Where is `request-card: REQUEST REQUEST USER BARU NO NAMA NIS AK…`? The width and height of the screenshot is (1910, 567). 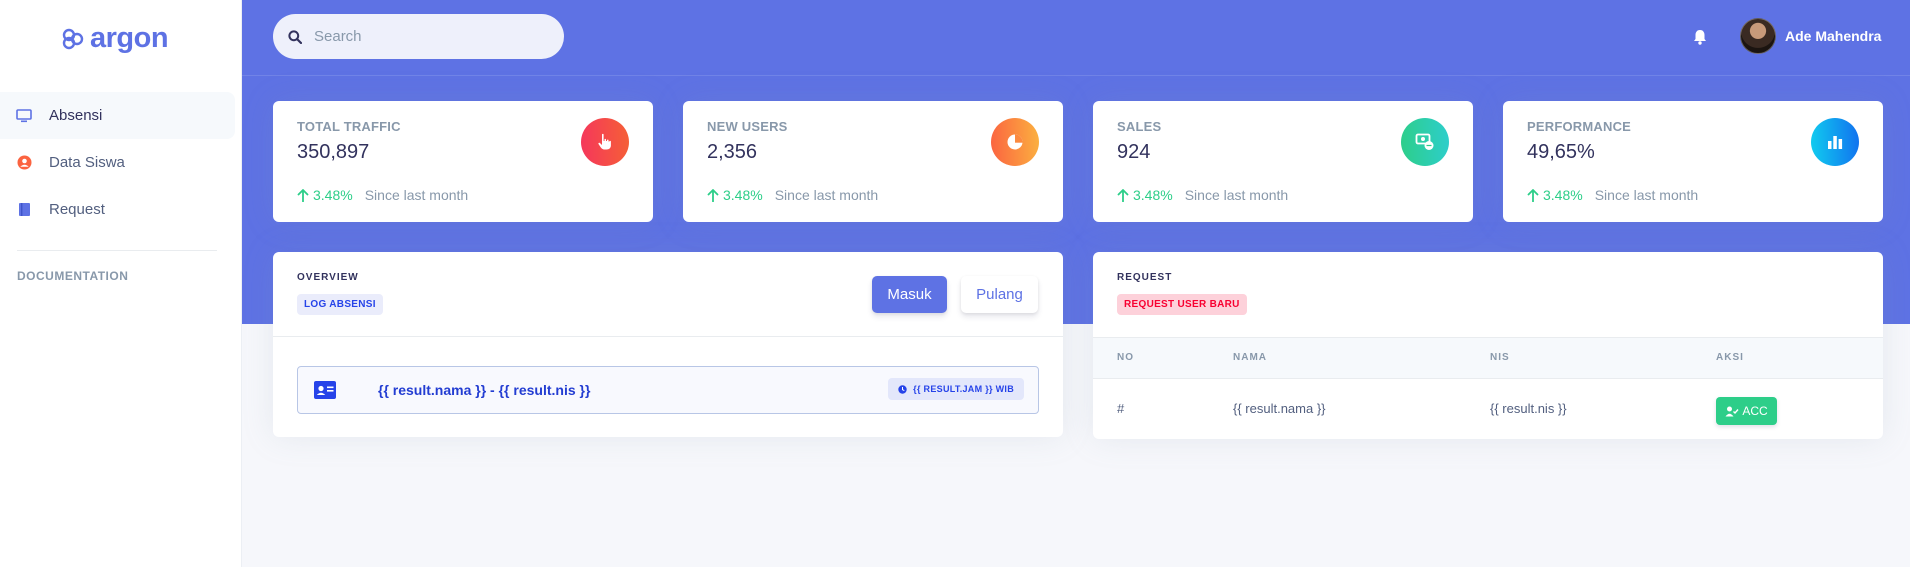
request-card: REQUEST REQUEST USER BARU NO NAMA NIS AK… is located at coordinates (1488, 345).